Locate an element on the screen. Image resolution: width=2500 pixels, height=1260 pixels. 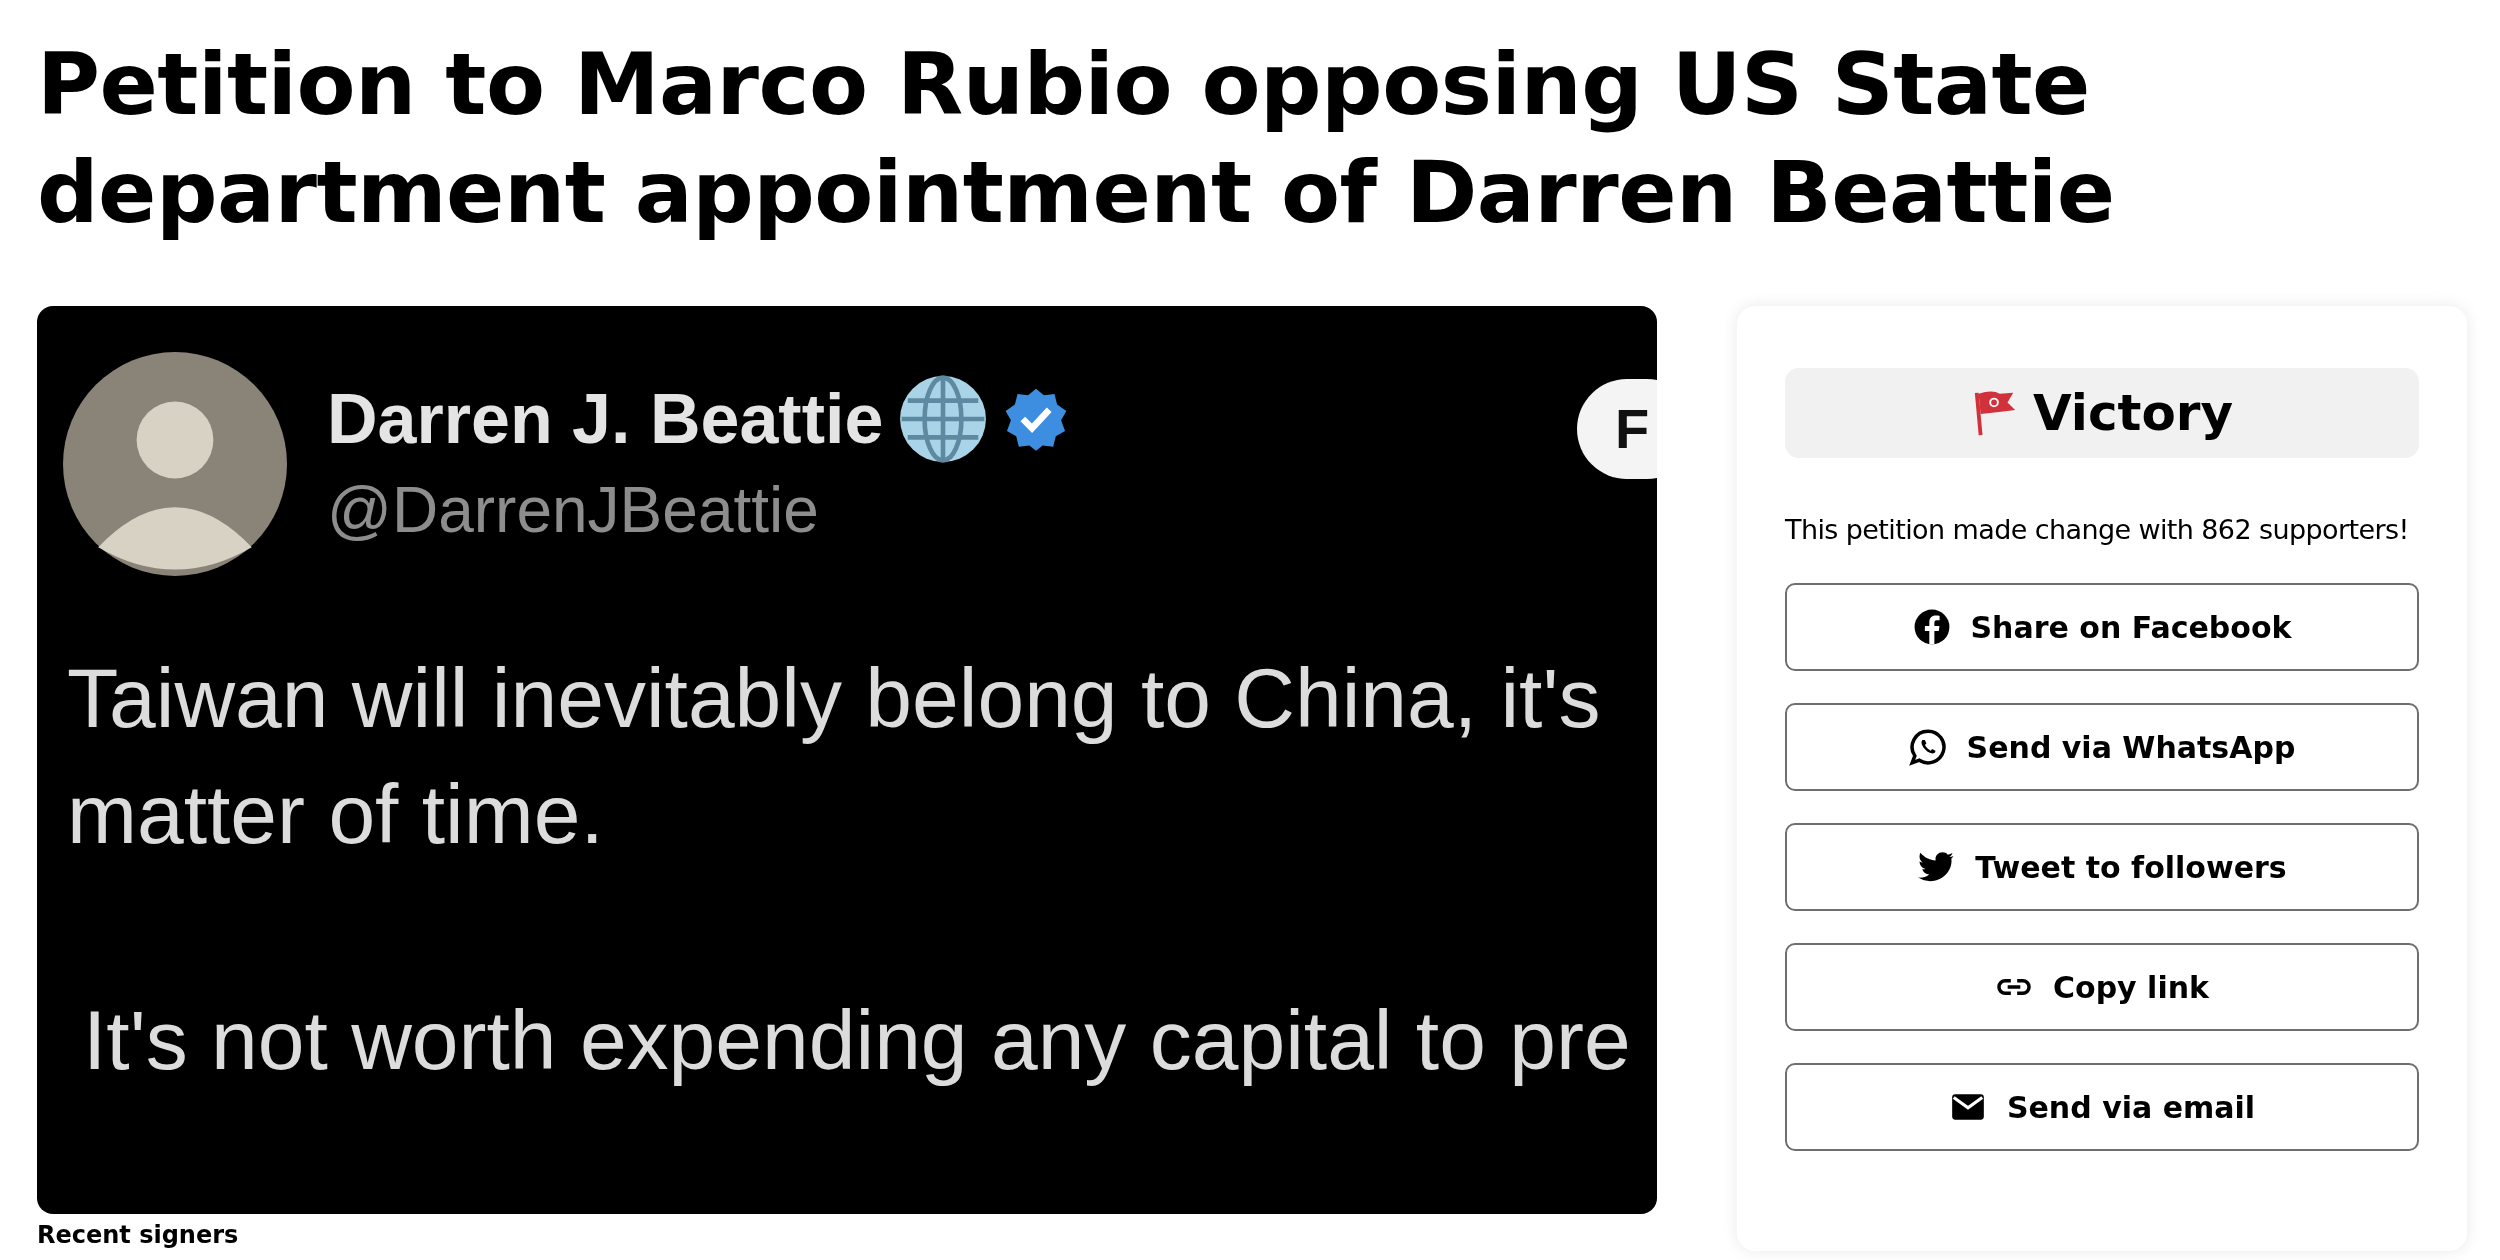
facebook-icon is located at coordinates (1931, 627).